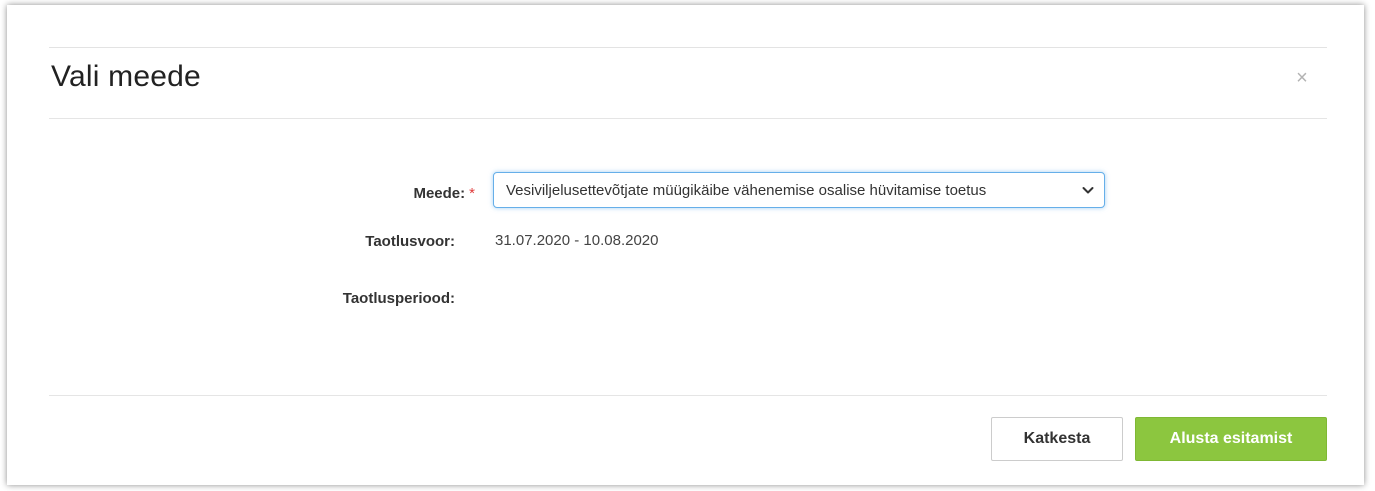 Image resolution: width=1375 pixels, height=491 pixels. What do you see at coordinates (472, 193) in the screenshot?
I see `required-marker: *` at bounding box center [472, 193].